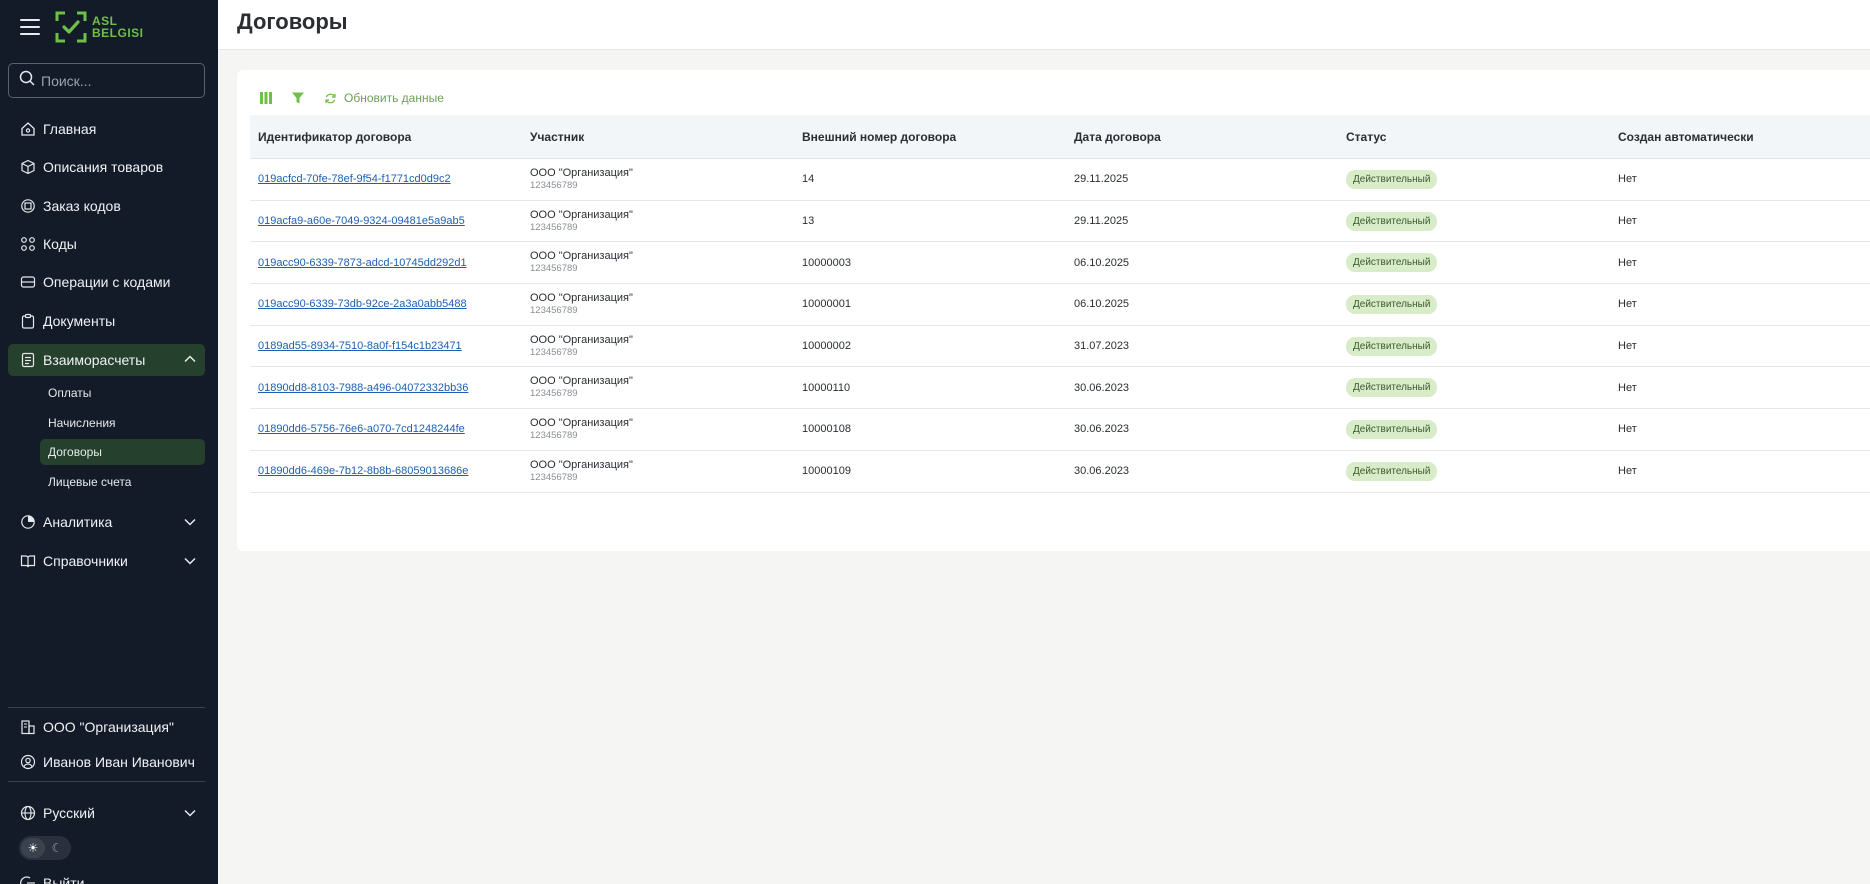 Image resolution: width=1870 pixels, height=884 pixels. I want to click on search-icon, so click(27, 80).